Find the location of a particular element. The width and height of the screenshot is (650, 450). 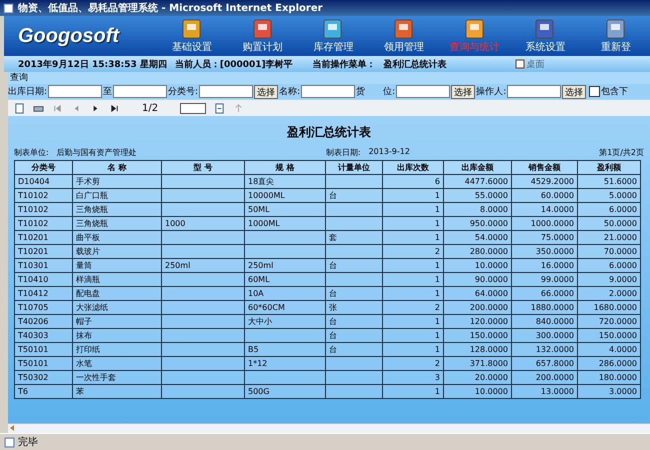

datetime-text: 2013年9月12日 15:38:53 星期四 is located at coordinates (92, 64).